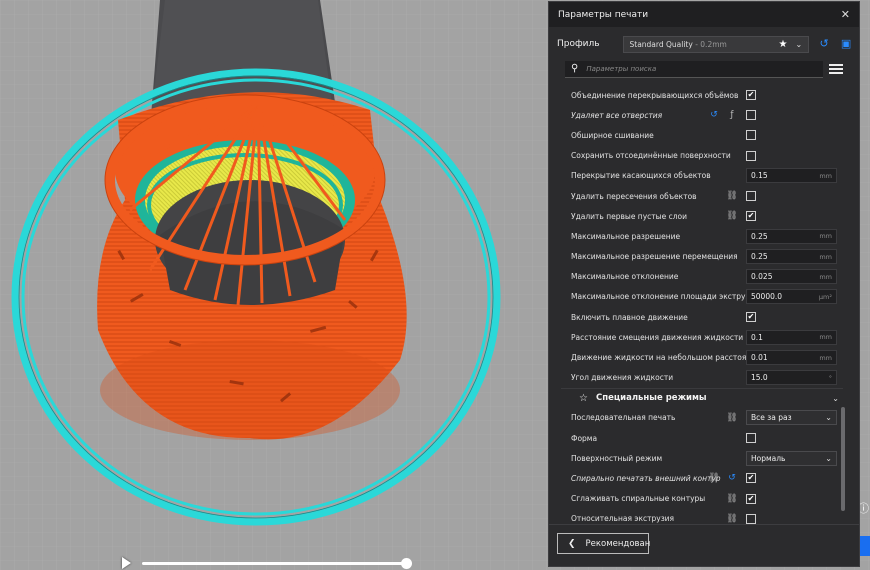 This screenshot has width=870, height=570. Describe the element at coordinates (617, 115) in the screenshot. I see `setting-label: Удаляет все отверстия` at that location.